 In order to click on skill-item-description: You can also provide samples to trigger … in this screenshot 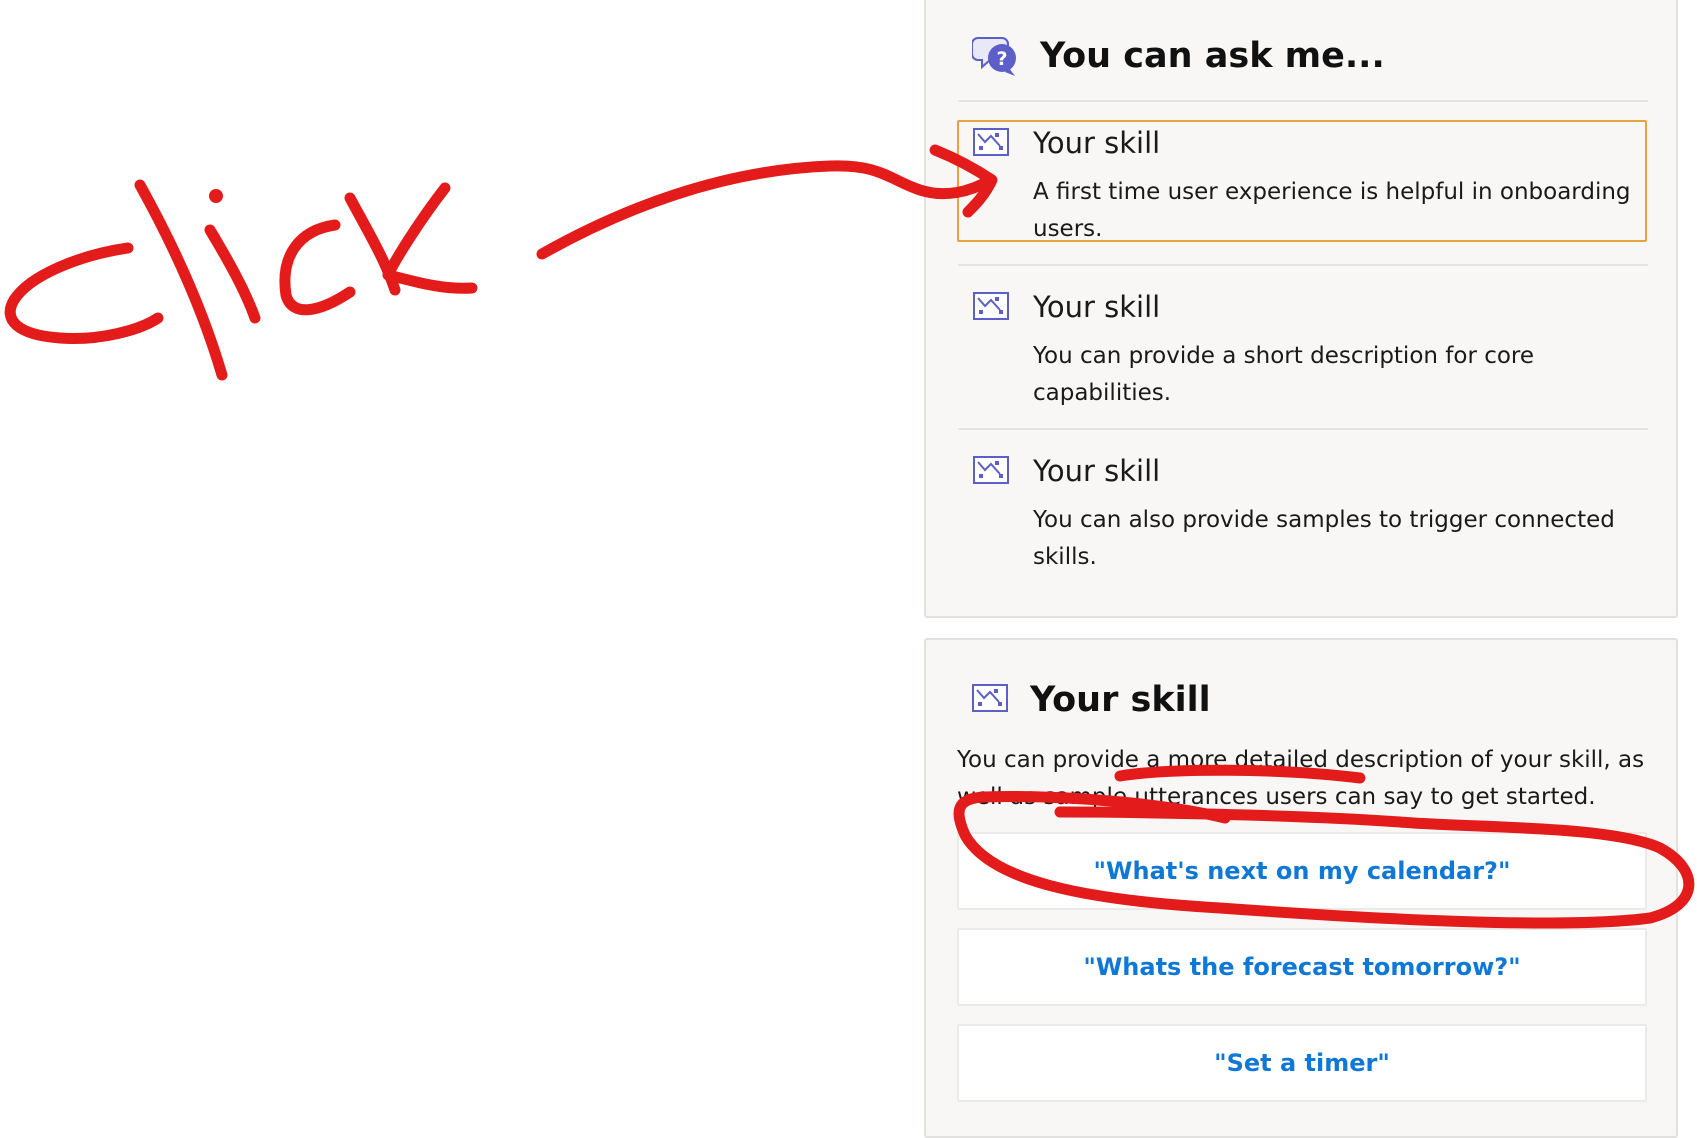, I will do `click(1324, 538)`.